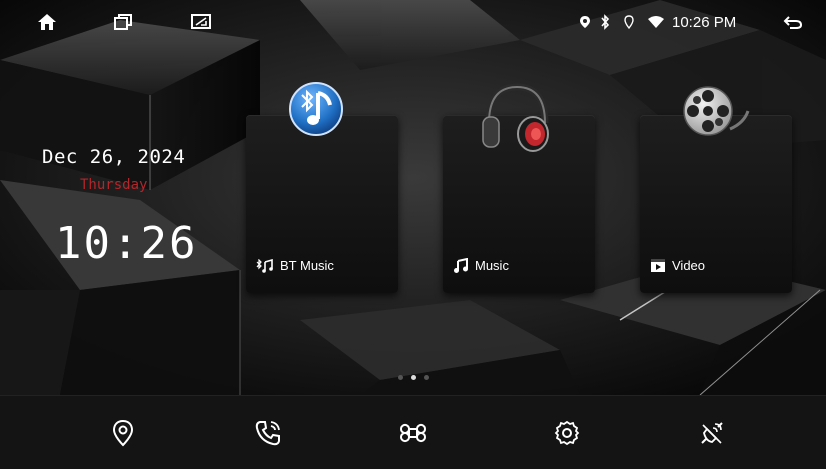 This screenshot has height=469, width=826. Describe the element at coordinates (268, 433) in the screenshot. I see `phone-icon` at that location.